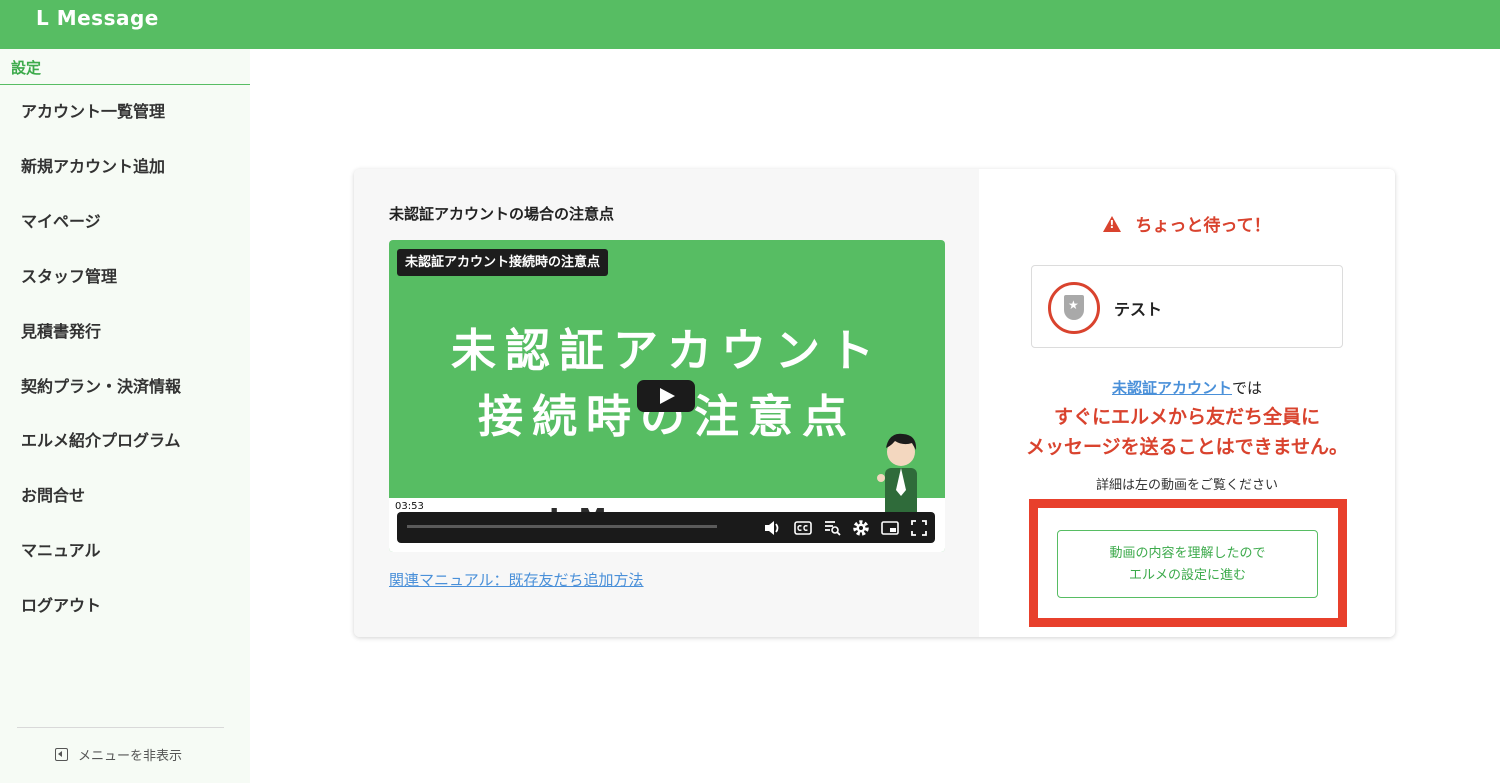  I want to click on volume-icon, so click(773, 528).